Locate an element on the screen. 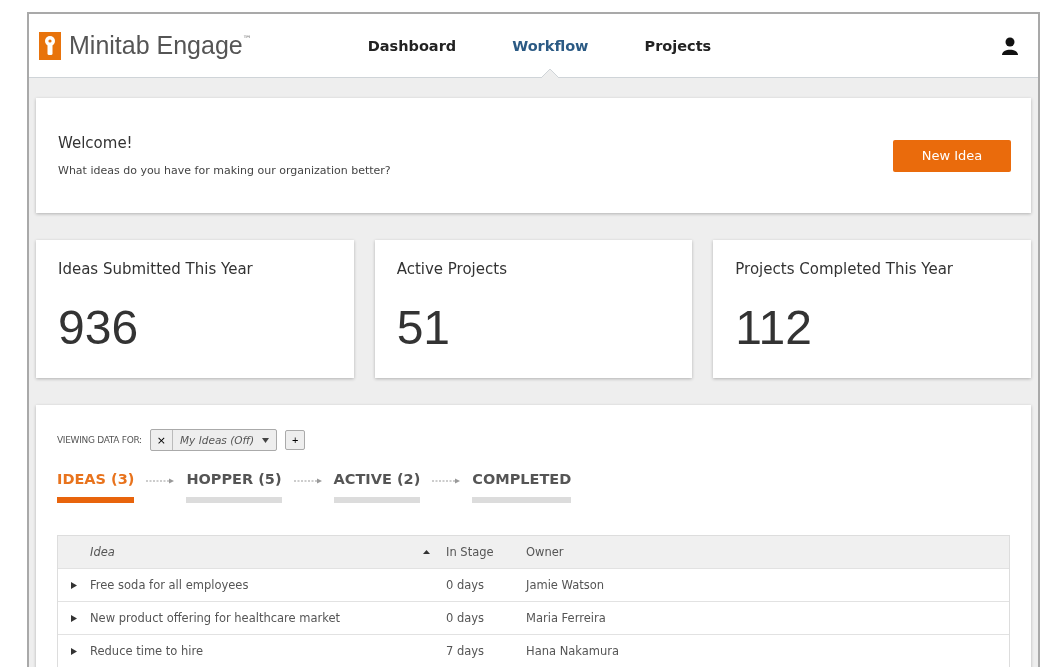 This screenshot has height=667, width=1046. table-cell-text: 7 days is located at coordinates (466, 651).